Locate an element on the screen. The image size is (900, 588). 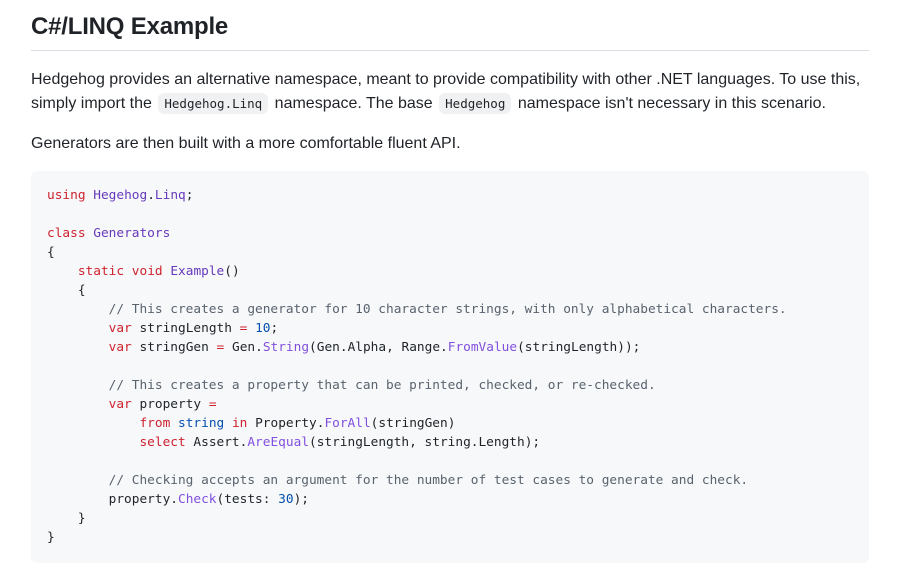
intro-text-2: simply import the is located at coordinates (91, 103).